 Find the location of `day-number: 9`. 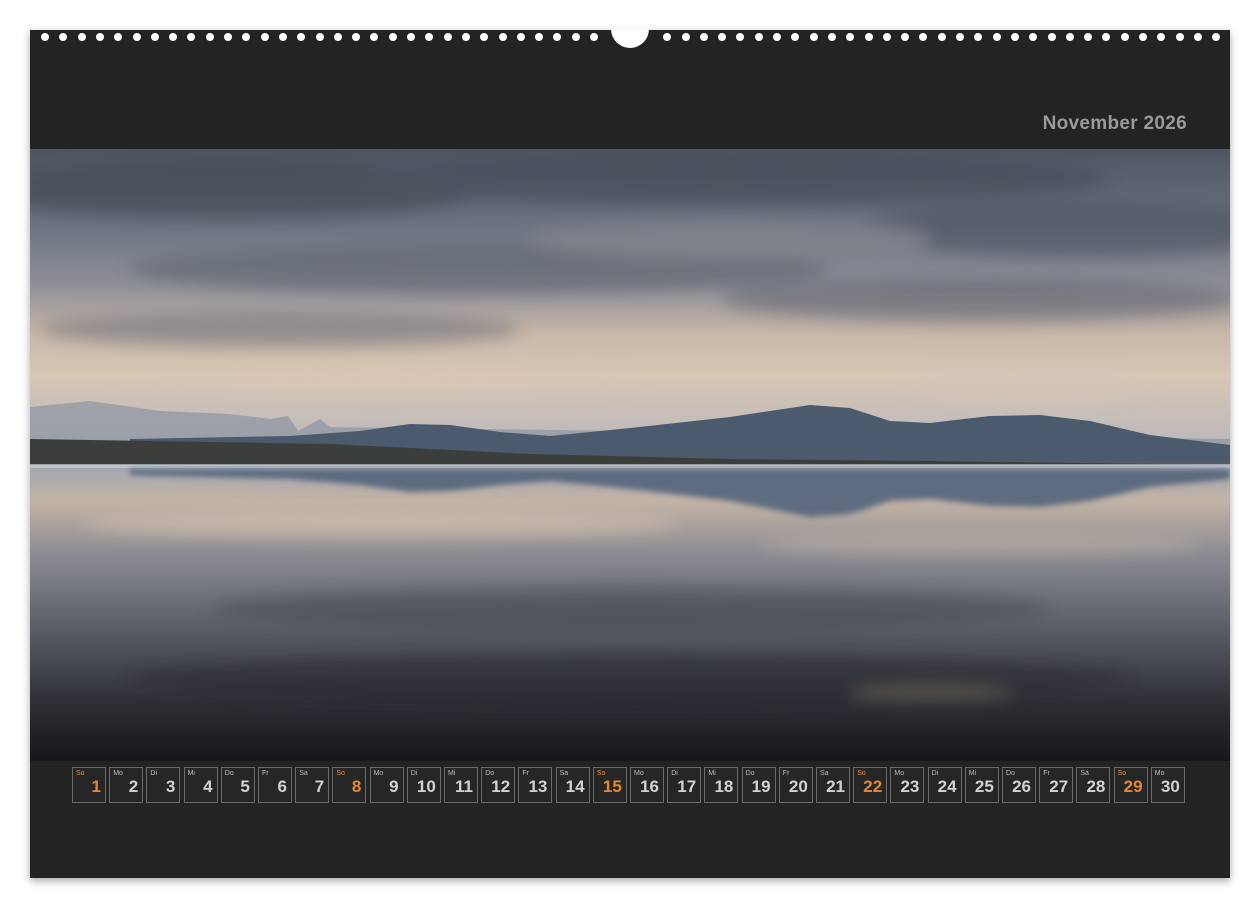

day-number: 9 is located at coordinates (394, 786).